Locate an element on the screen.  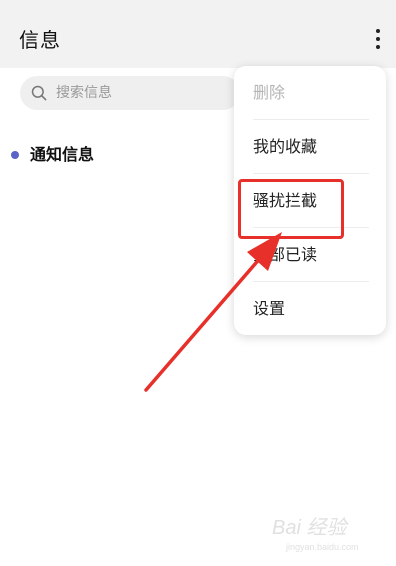
menu-item-label: 删除 is located at coordinates (269, 92).